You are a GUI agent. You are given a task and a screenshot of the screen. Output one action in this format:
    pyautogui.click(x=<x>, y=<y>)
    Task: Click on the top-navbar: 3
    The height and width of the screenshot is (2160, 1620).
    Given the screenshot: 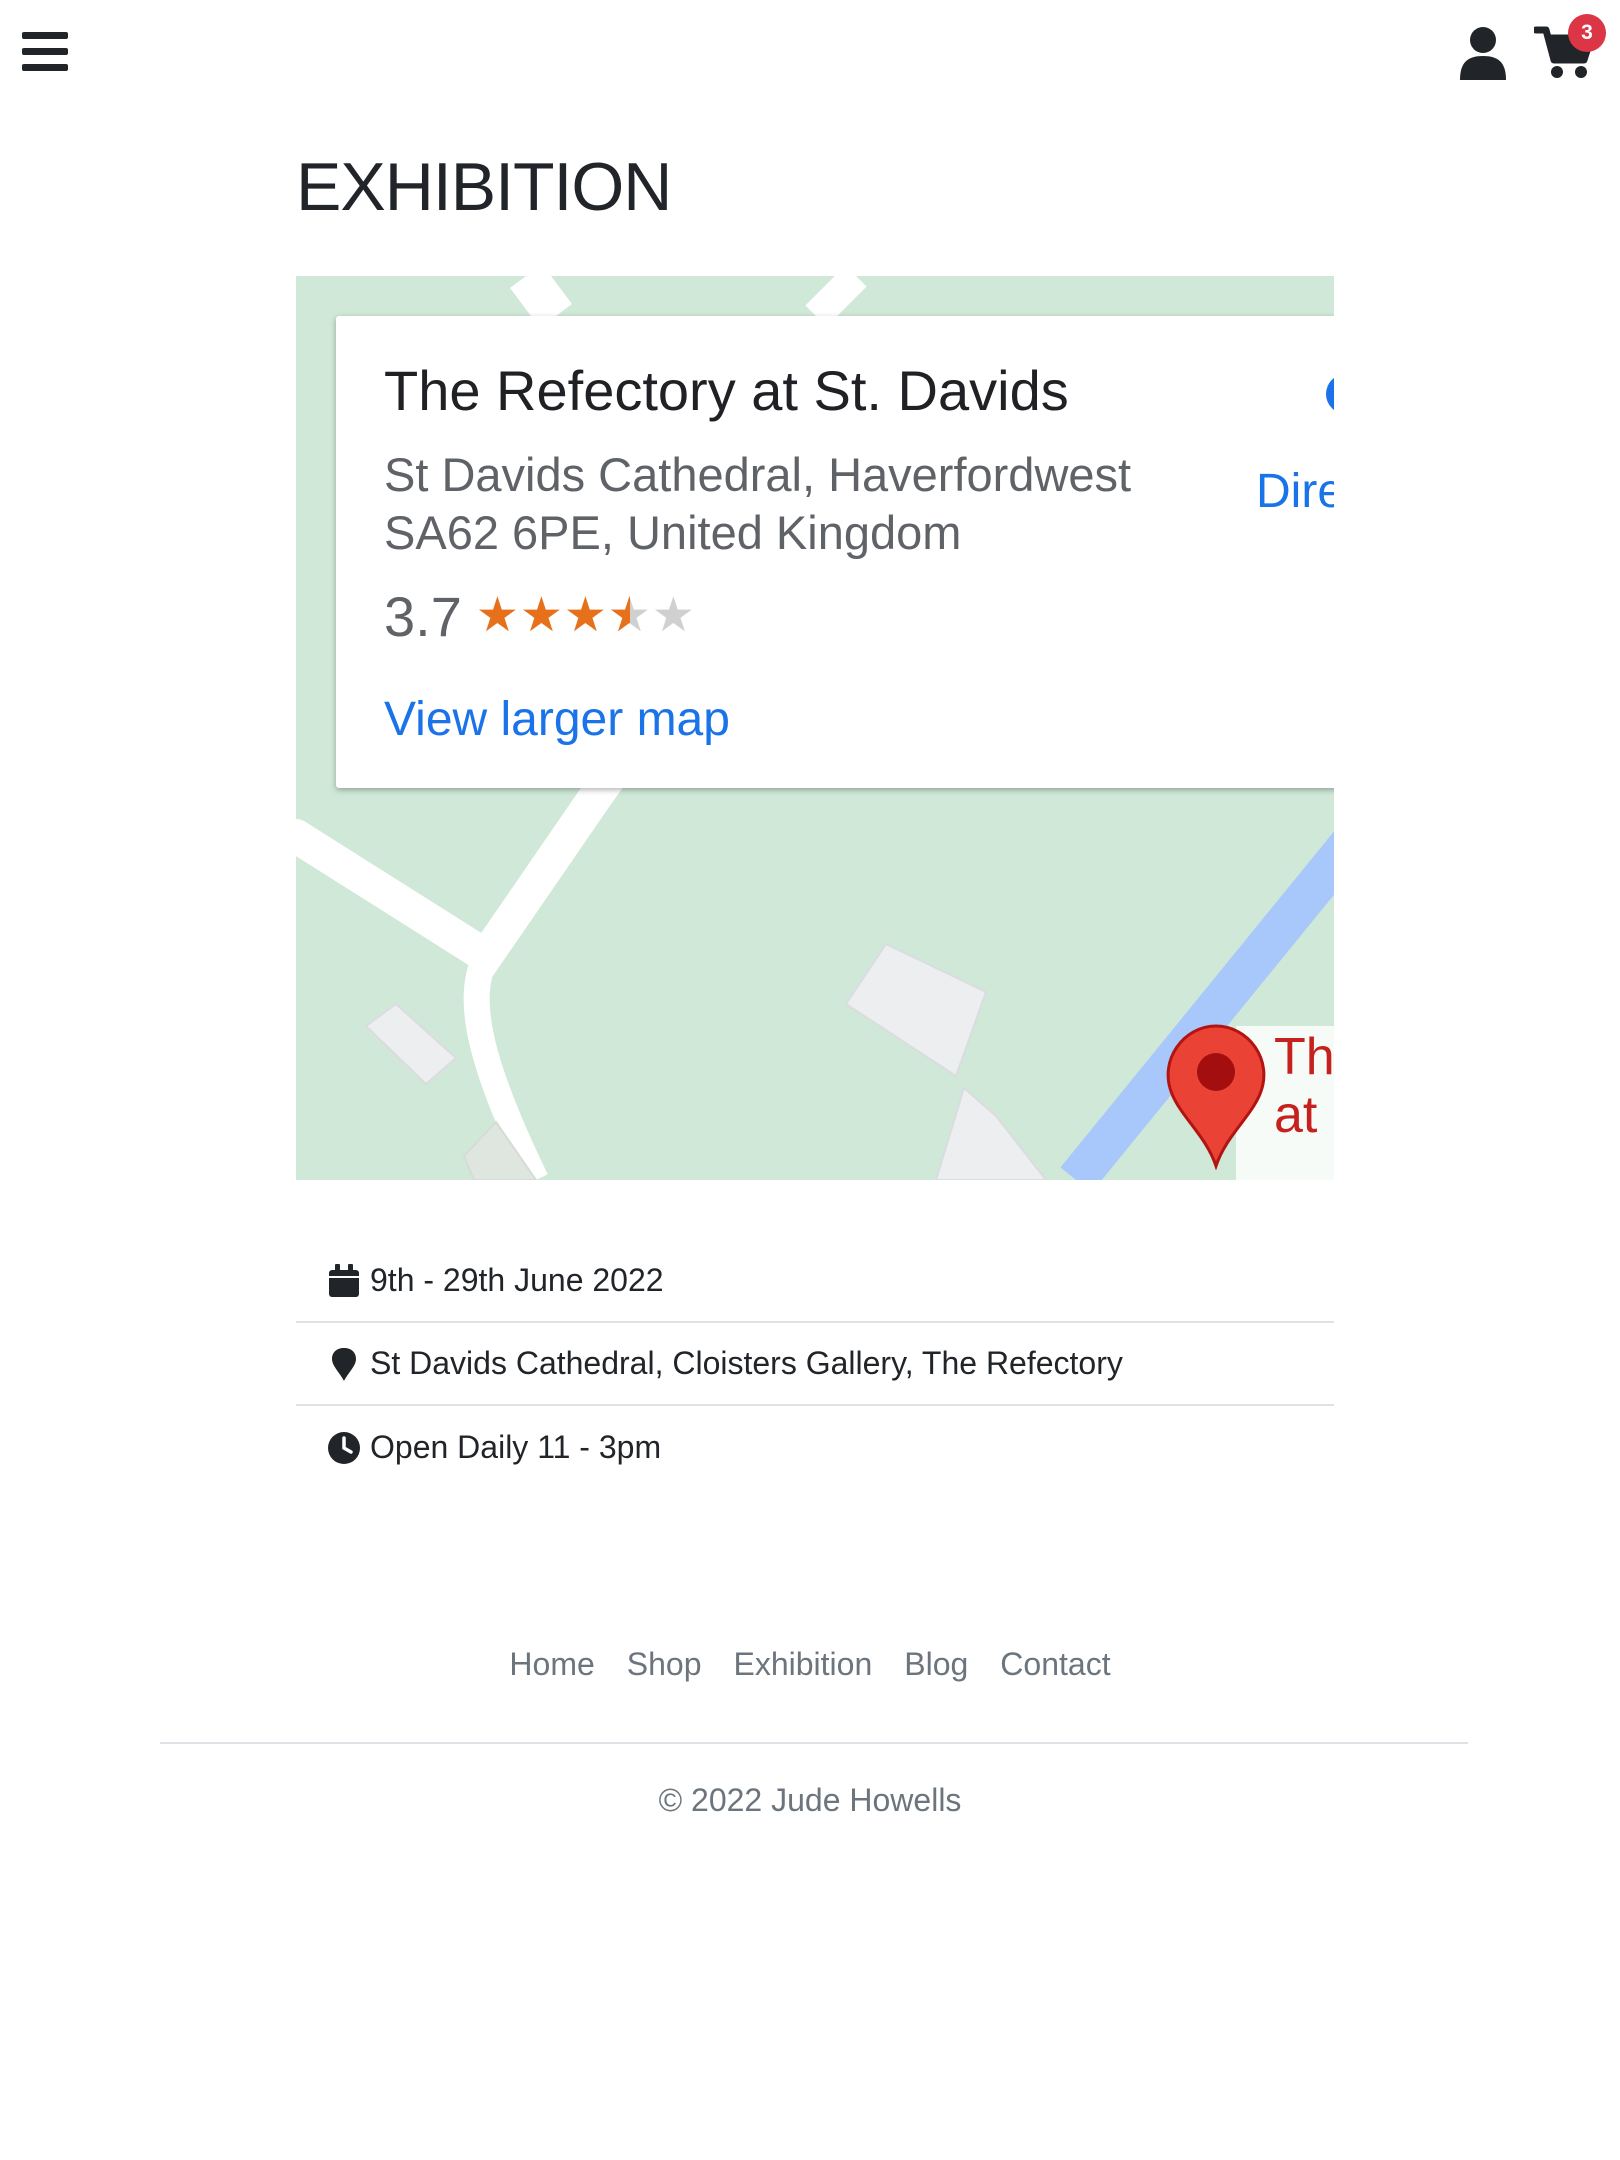 What is the action you would take?
    pyautogui.click(x=810, y=55)
    